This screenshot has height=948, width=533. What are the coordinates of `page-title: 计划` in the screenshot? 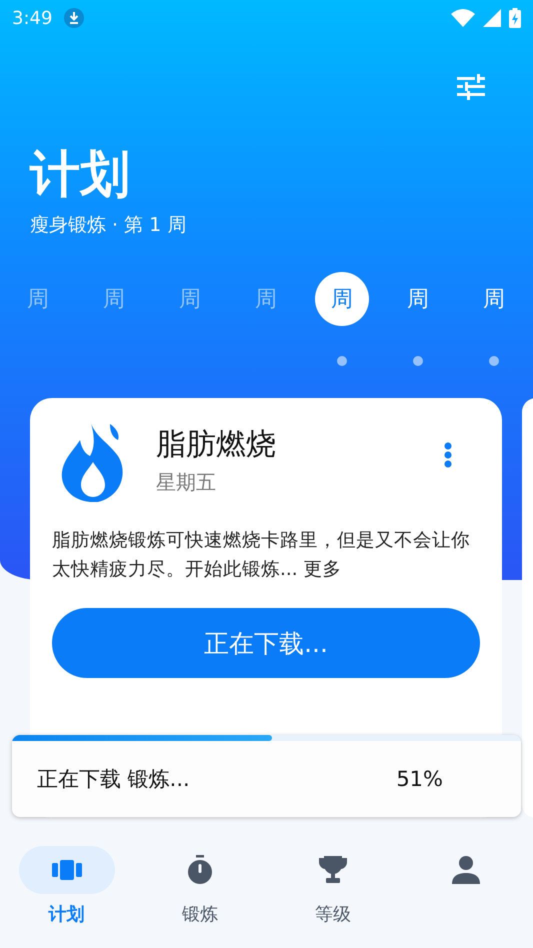 It's located at (79, 174).